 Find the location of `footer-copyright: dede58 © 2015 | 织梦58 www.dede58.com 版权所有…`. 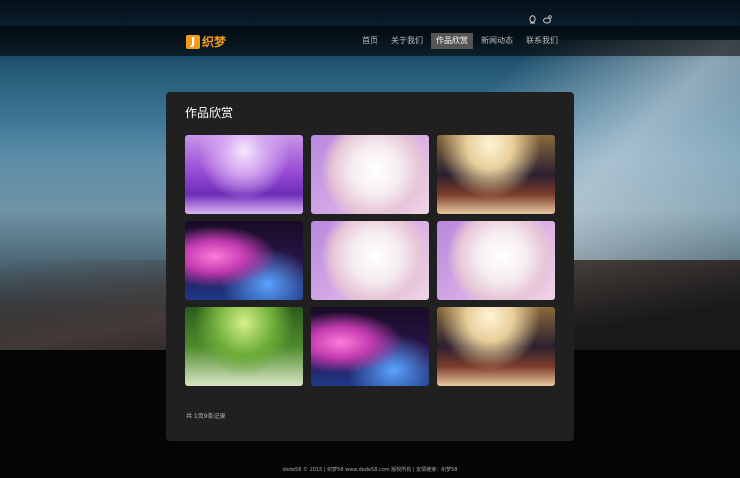

footer-copyright: dede58 © 2015 | 织梦58 www.dede58.com 版权所有… is located at coordinates (370, 470).